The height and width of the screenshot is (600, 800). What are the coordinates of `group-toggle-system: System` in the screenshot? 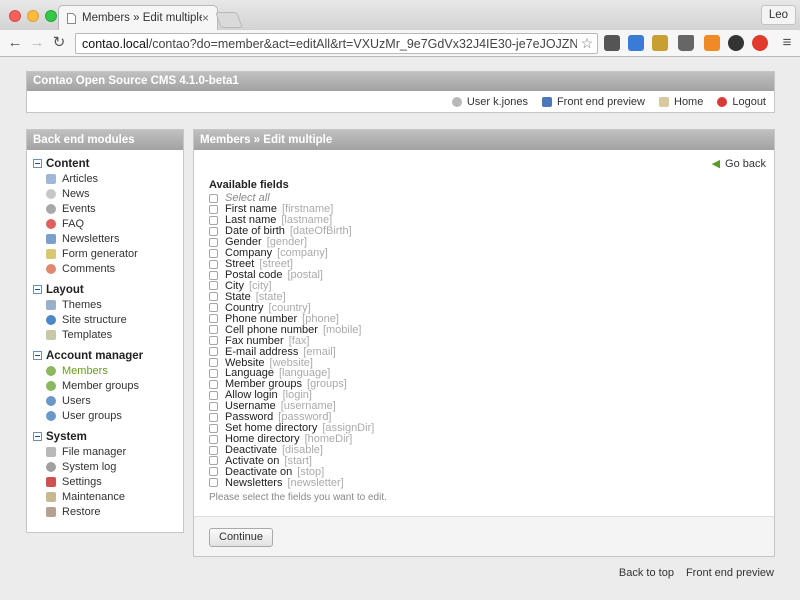 It's located at (105, 436).